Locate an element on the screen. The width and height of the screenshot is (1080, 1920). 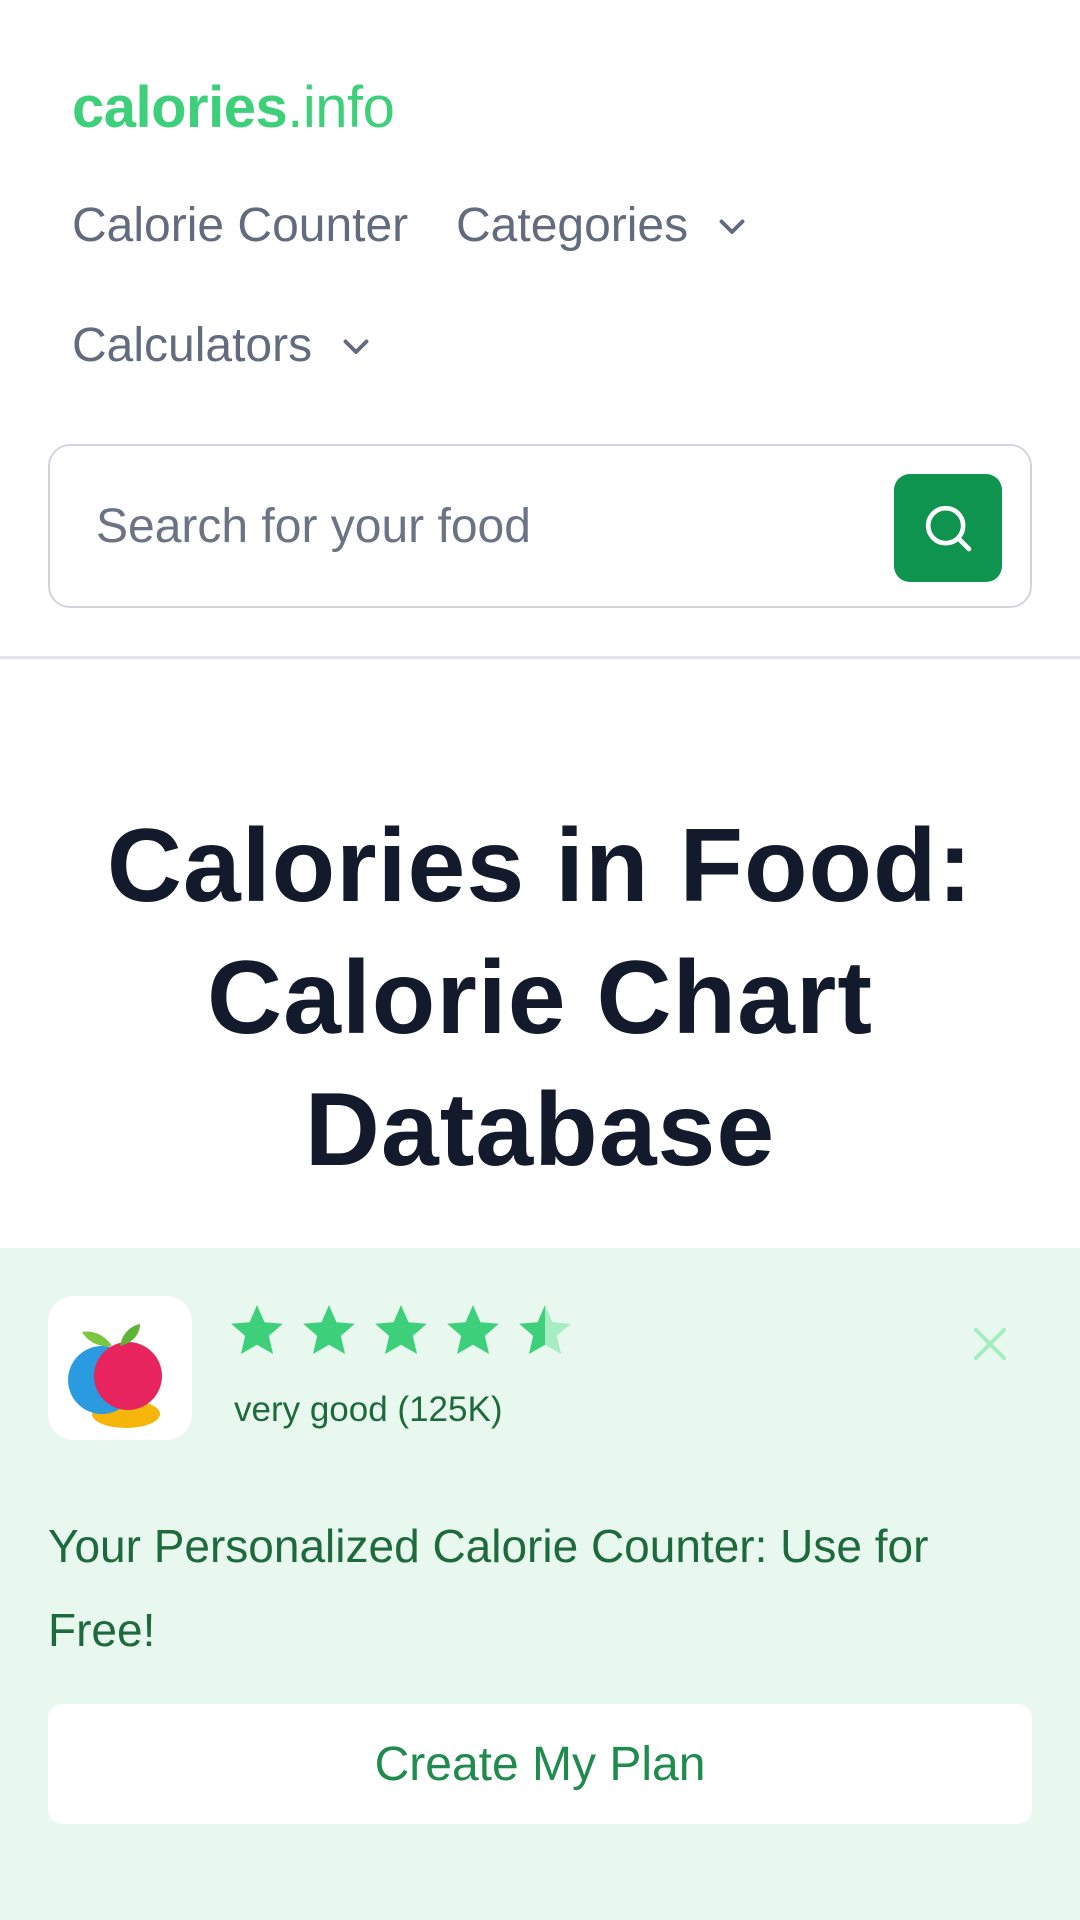
search-input is located at coordinates (476, 526).